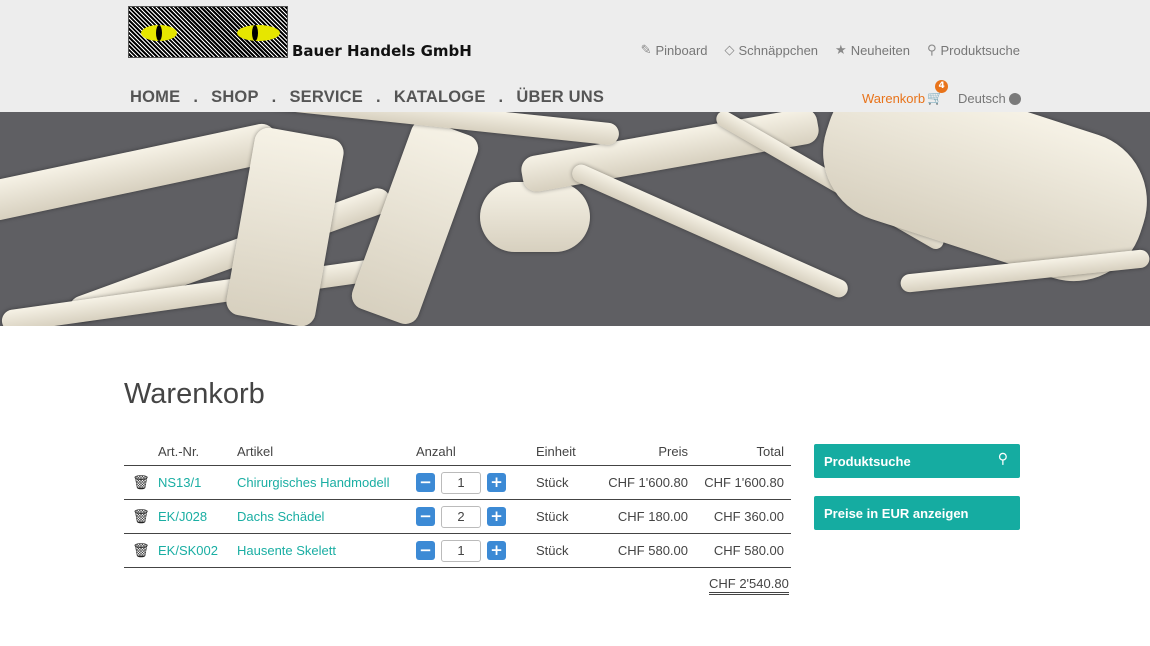 The height and width of the screenshot is (646, 1150). What do you see at coordinates (194, 394) in the screenshot?
I see `page-title: Warenkorb` at bounding box center [194, 394].